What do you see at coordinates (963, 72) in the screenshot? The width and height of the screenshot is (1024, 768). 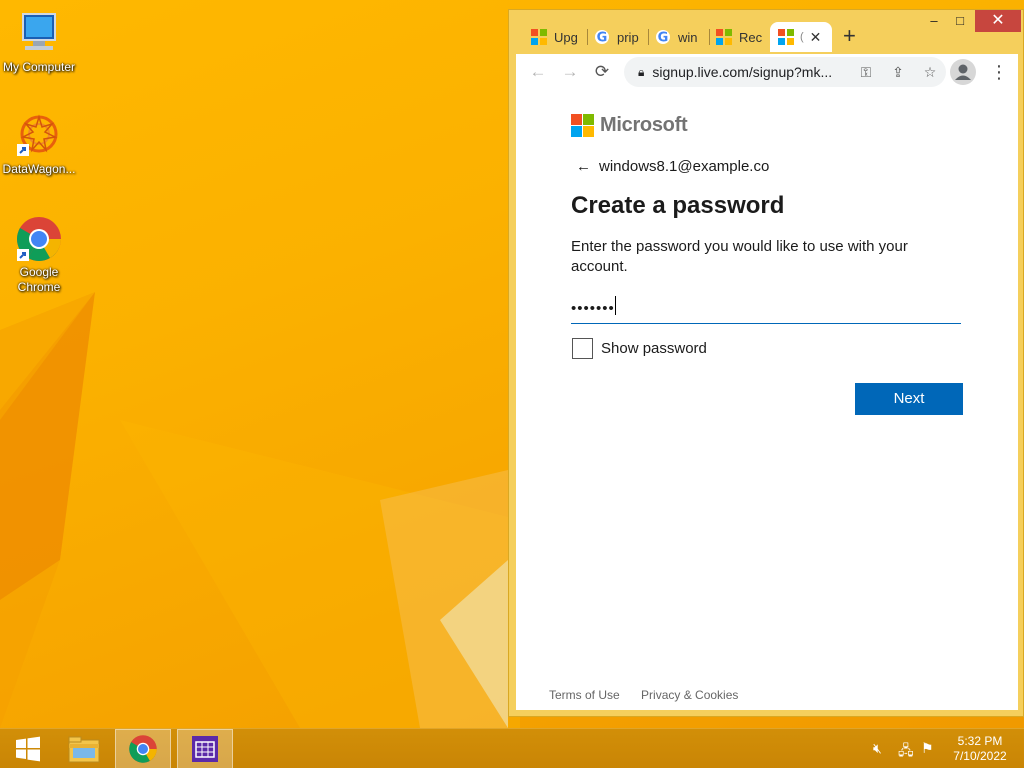 I see `profile-avatar-icon` at bounding box center [963, 72].